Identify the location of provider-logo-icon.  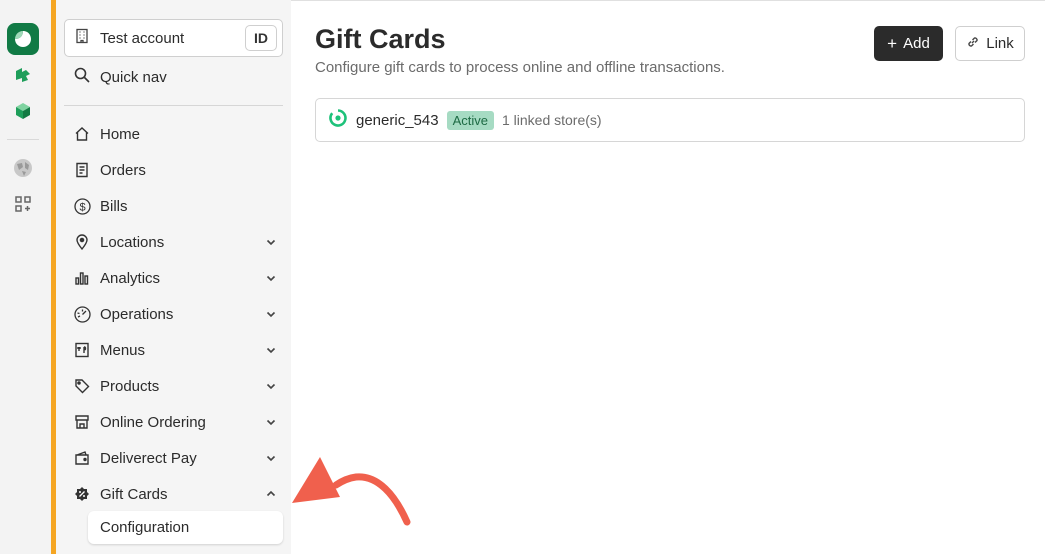
(338, 120).